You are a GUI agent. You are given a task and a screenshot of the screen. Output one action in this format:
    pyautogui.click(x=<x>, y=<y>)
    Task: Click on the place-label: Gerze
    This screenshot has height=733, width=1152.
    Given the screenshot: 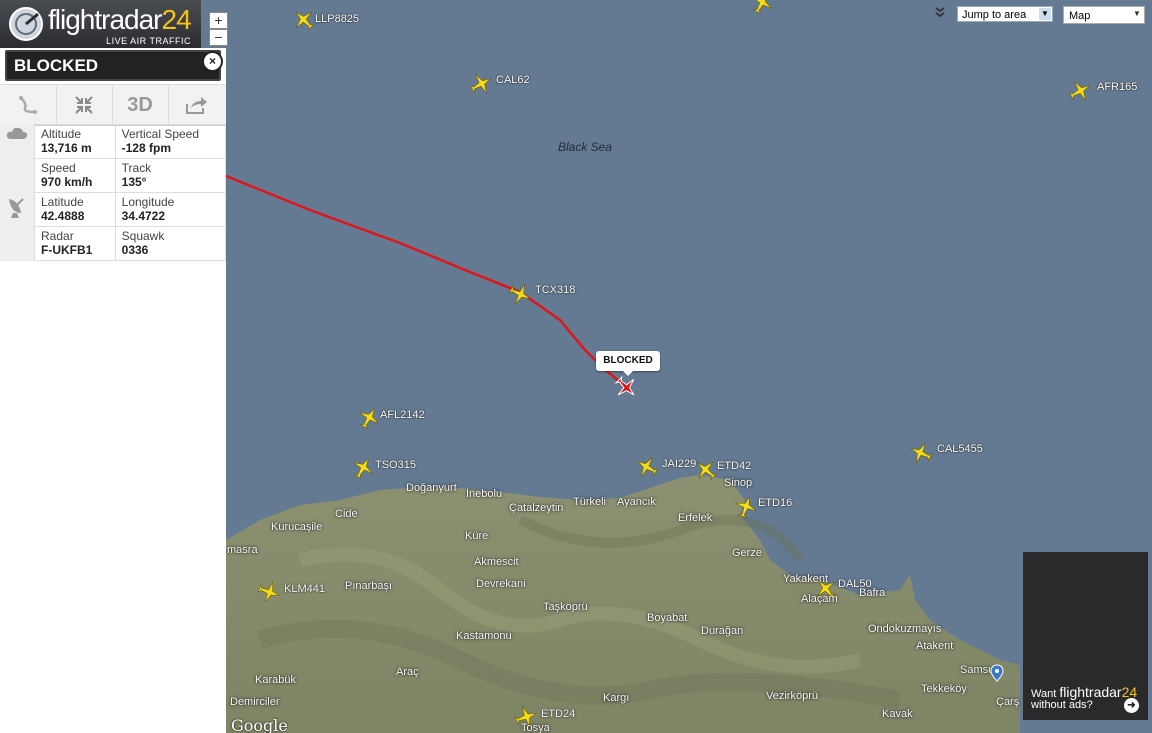 What is the action you would take?
    pyautogui.click(x=747, y=553)
    